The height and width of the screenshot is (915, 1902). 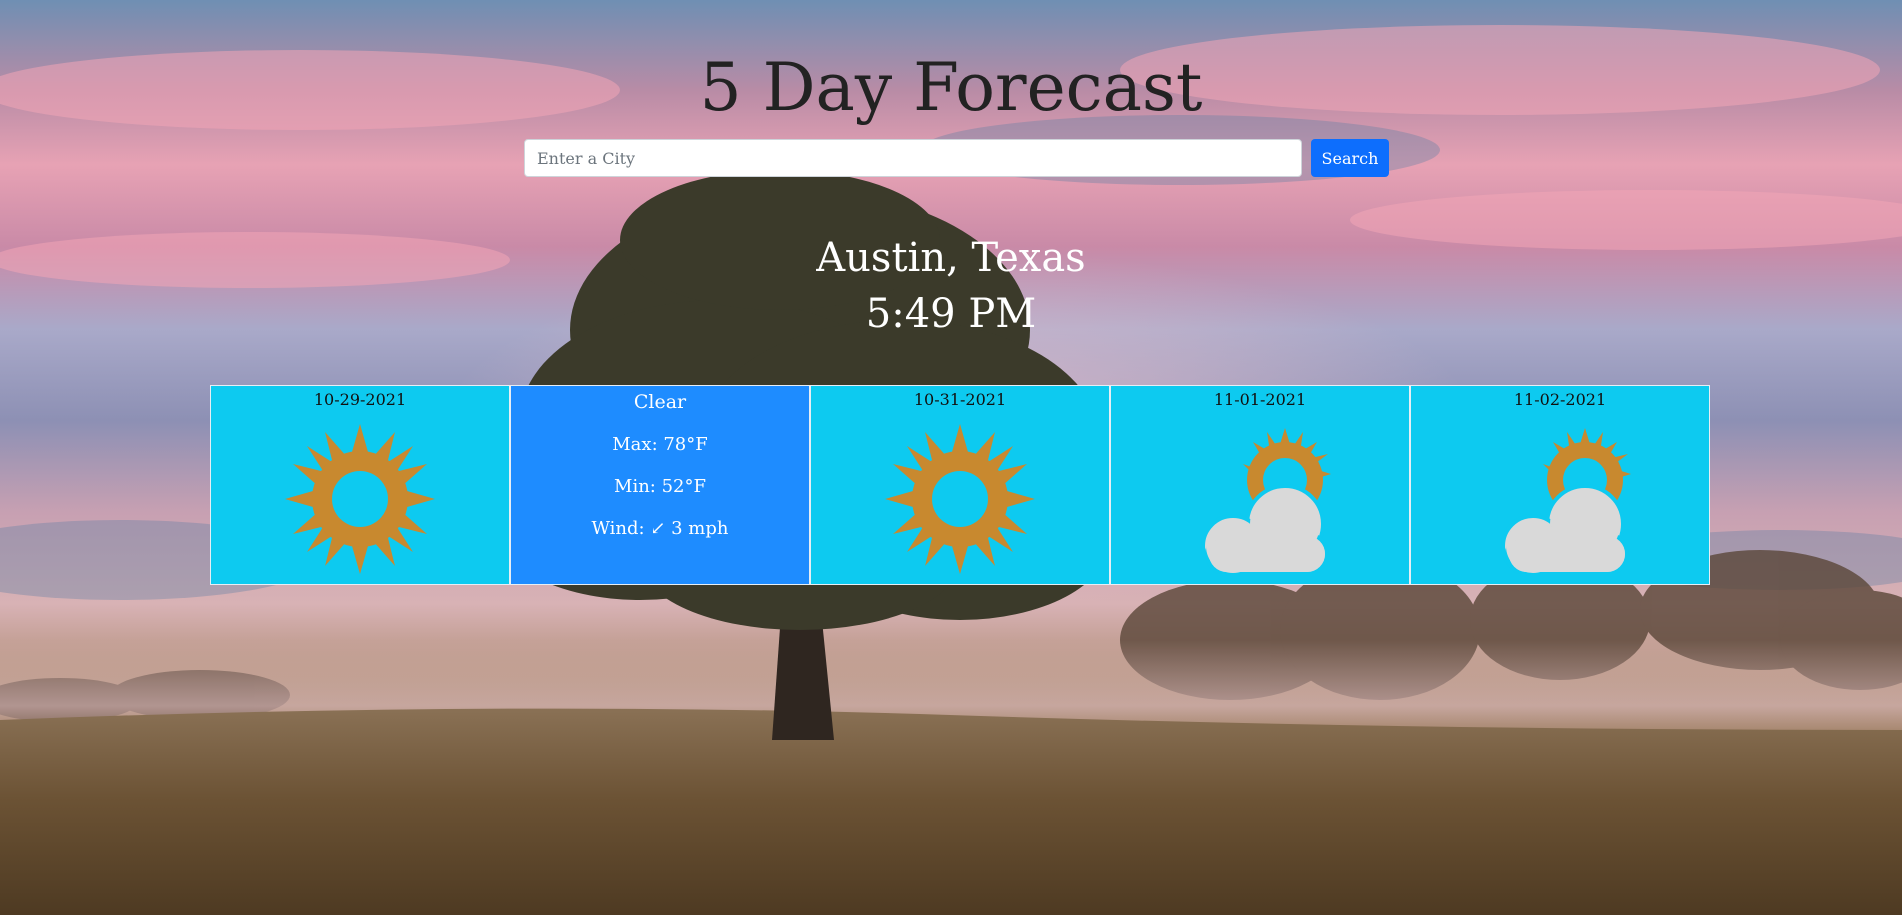 I want to click on forecast-card-day-5: 11-02-2021, so click(x=1560, y=485).